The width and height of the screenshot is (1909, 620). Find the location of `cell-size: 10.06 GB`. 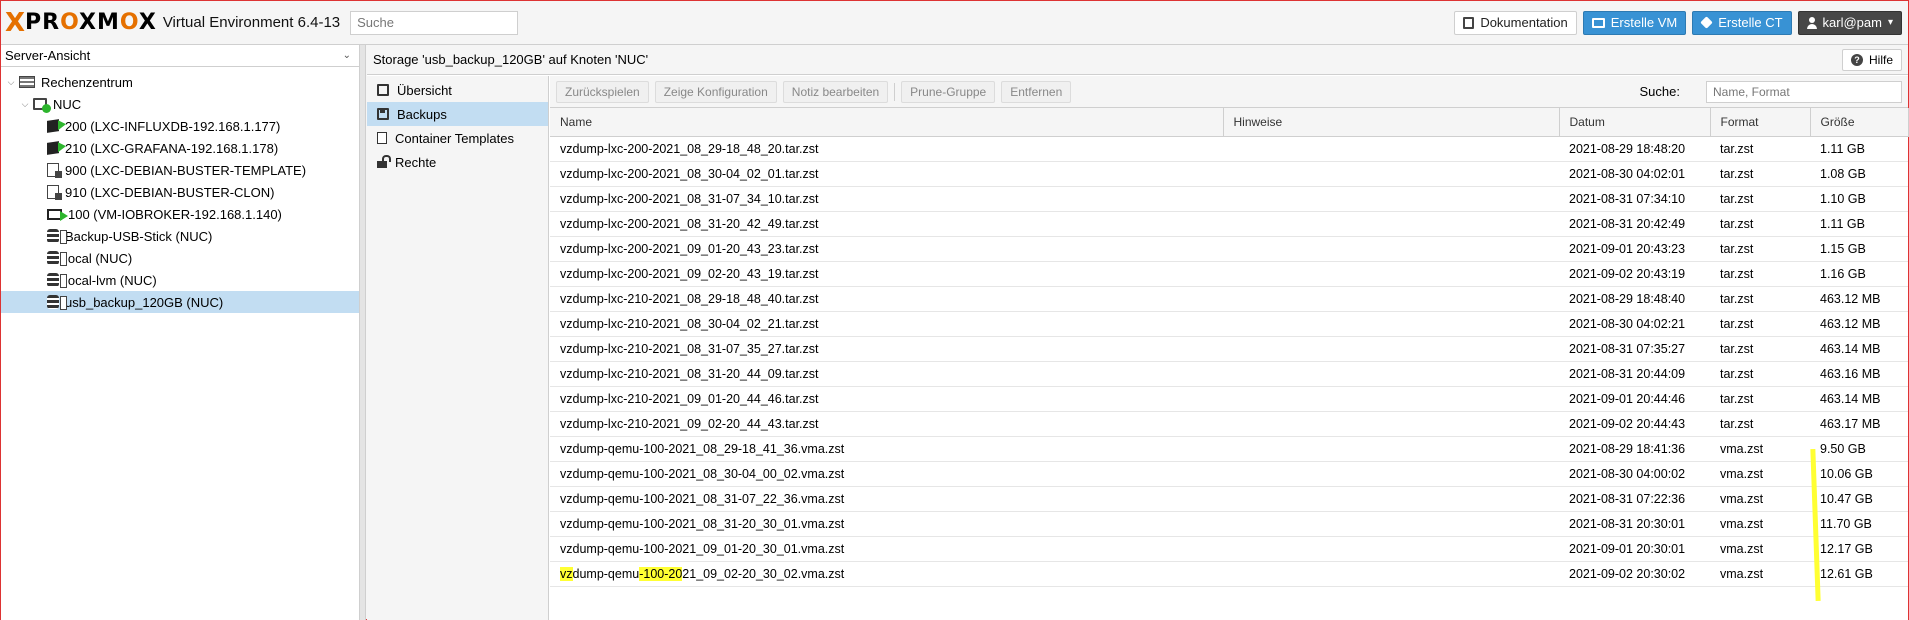

cell-size: 10.06 GB is located at coordinates (1859, 474).